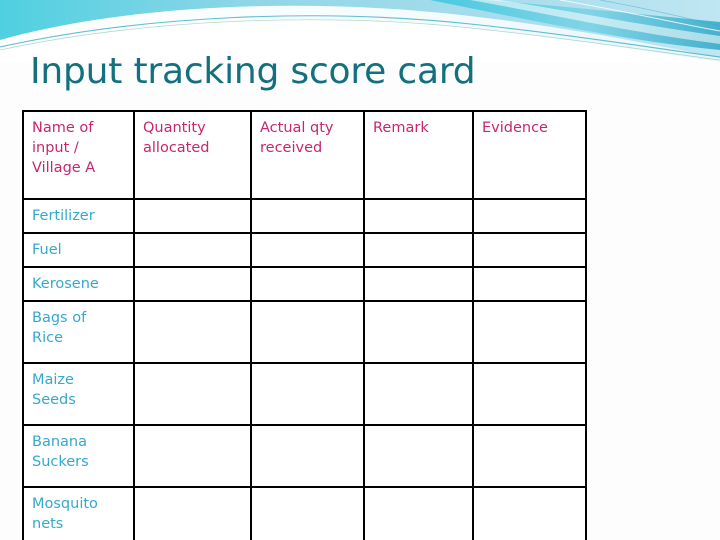  I want to click on cell-bags-of-rice-quantity-allocated, so click(192, 332).